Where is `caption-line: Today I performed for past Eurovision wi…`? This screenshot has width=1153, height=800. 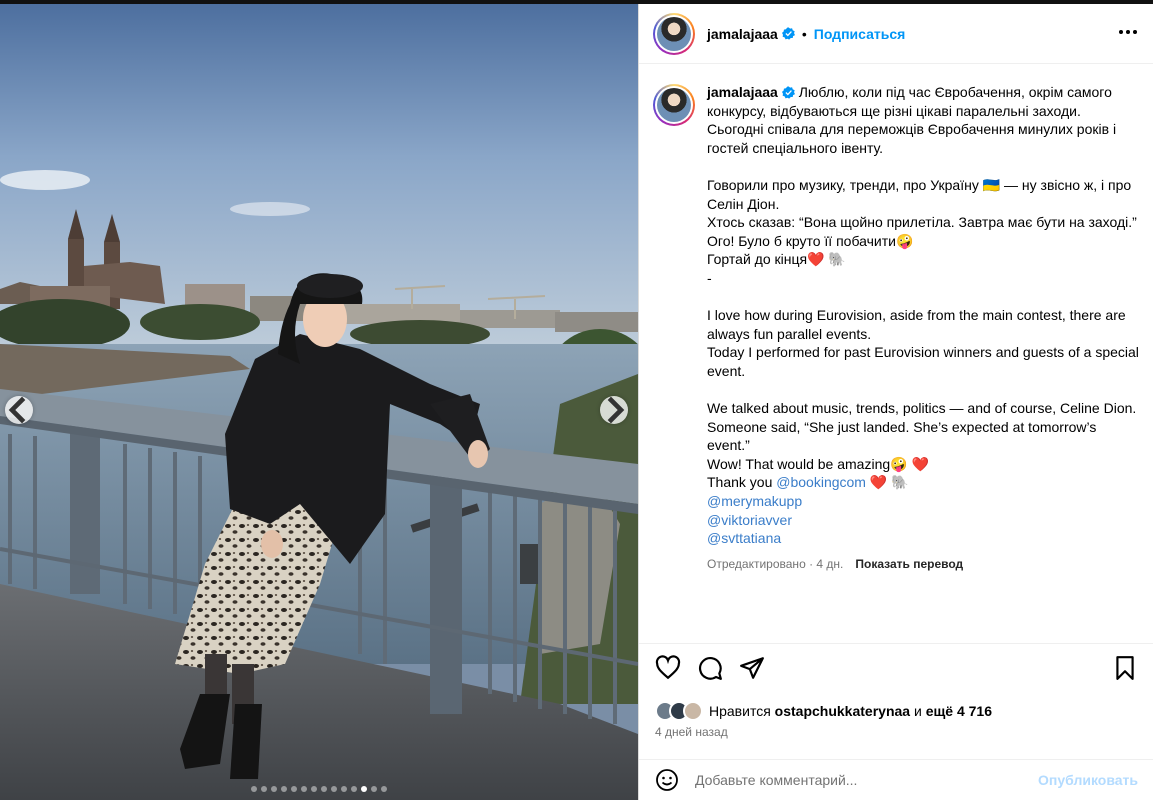 caption-line: Today I performed for past Eurovision wi… is located at coordinates (923, 361).